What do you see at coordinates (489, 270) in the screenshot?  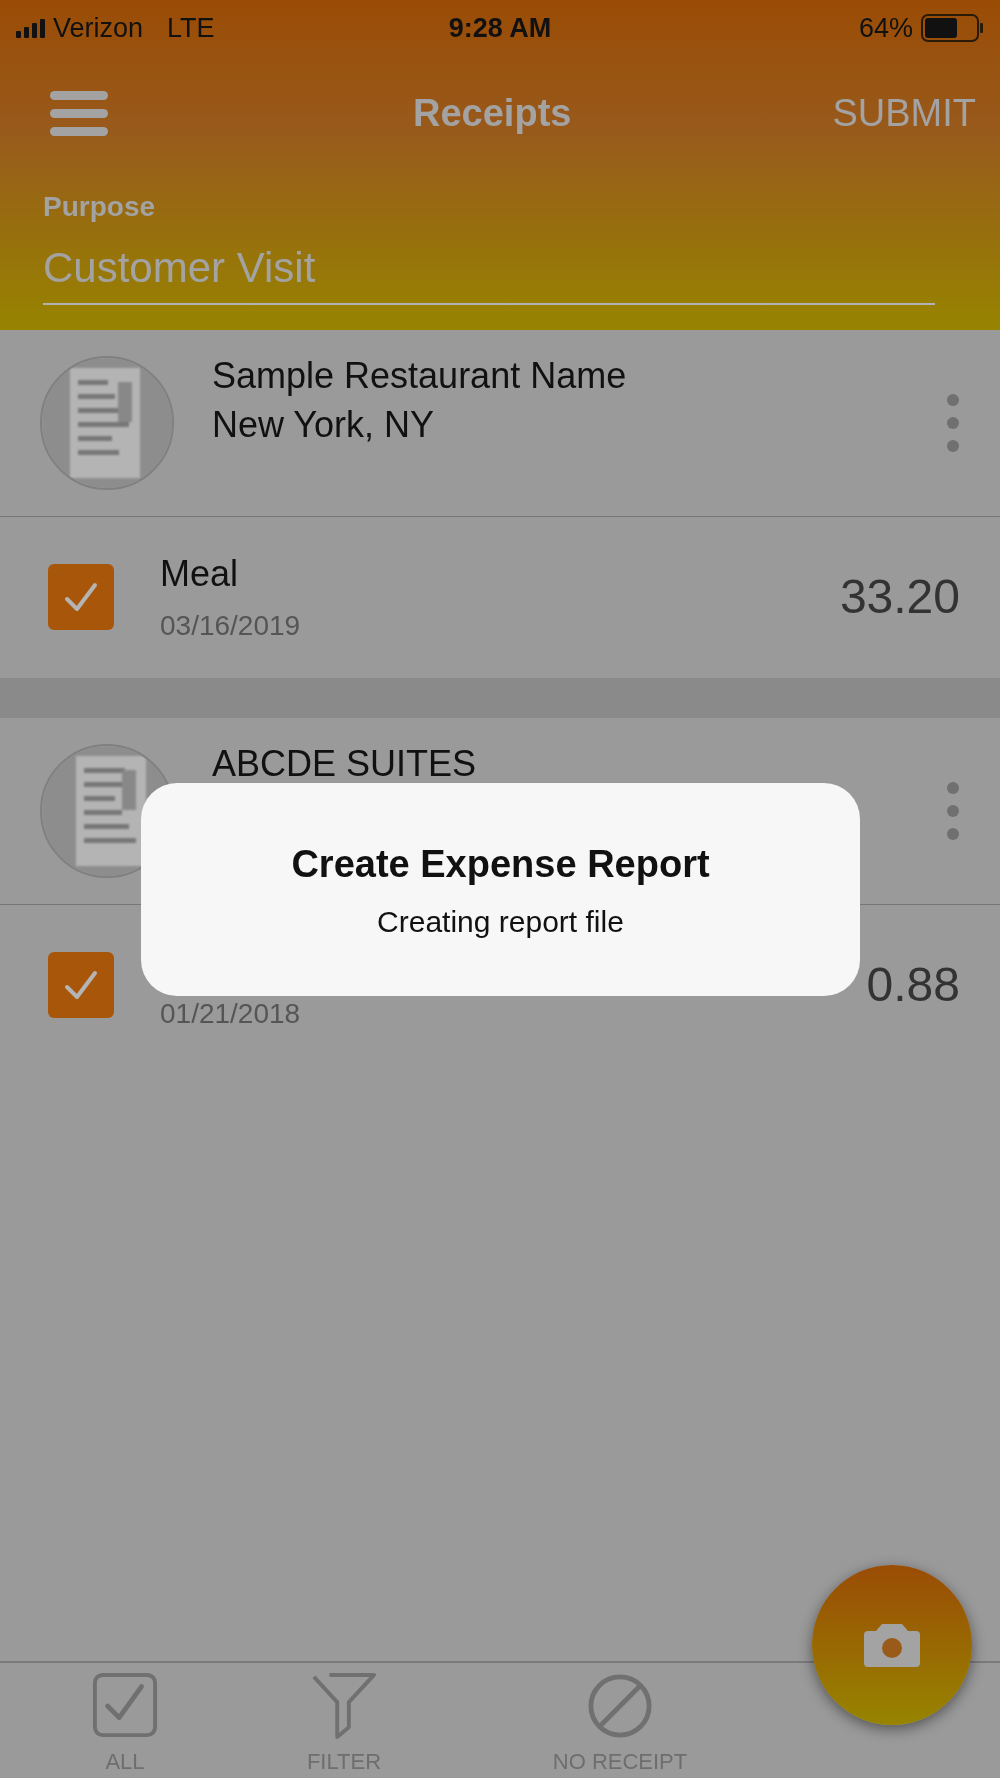 I see `purpose-field: Customer Visit` at bounding box center [489, 270].